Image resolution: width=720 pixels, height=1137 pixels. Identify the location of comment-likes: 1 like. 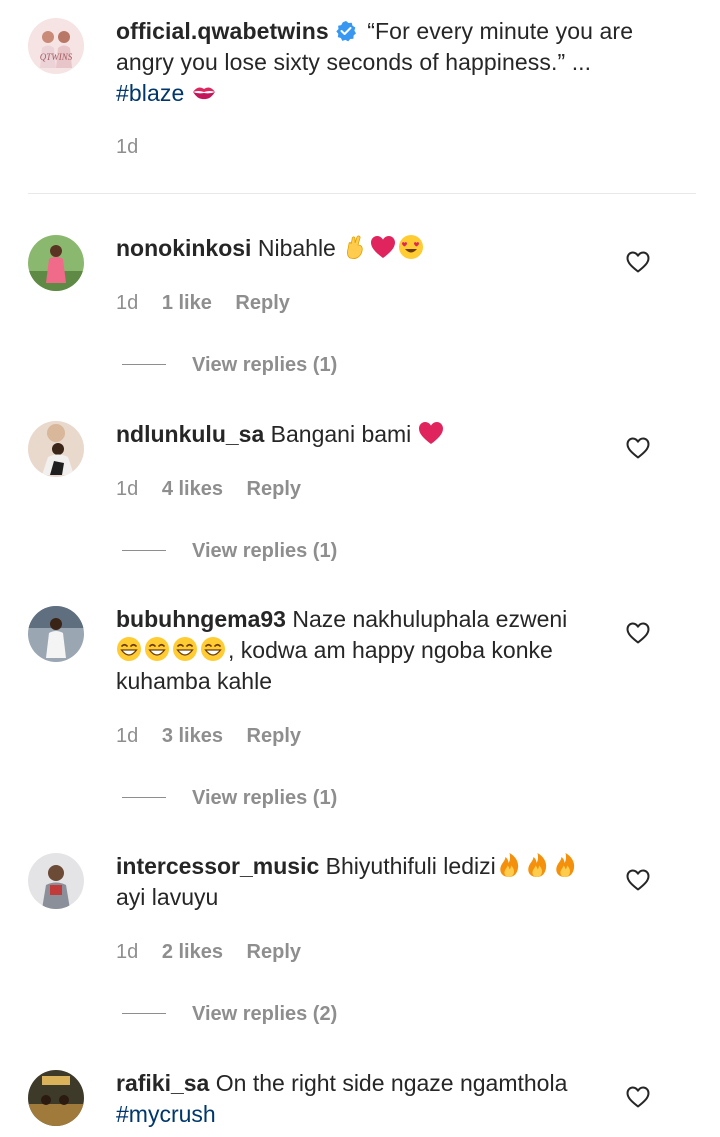
(187, 303).